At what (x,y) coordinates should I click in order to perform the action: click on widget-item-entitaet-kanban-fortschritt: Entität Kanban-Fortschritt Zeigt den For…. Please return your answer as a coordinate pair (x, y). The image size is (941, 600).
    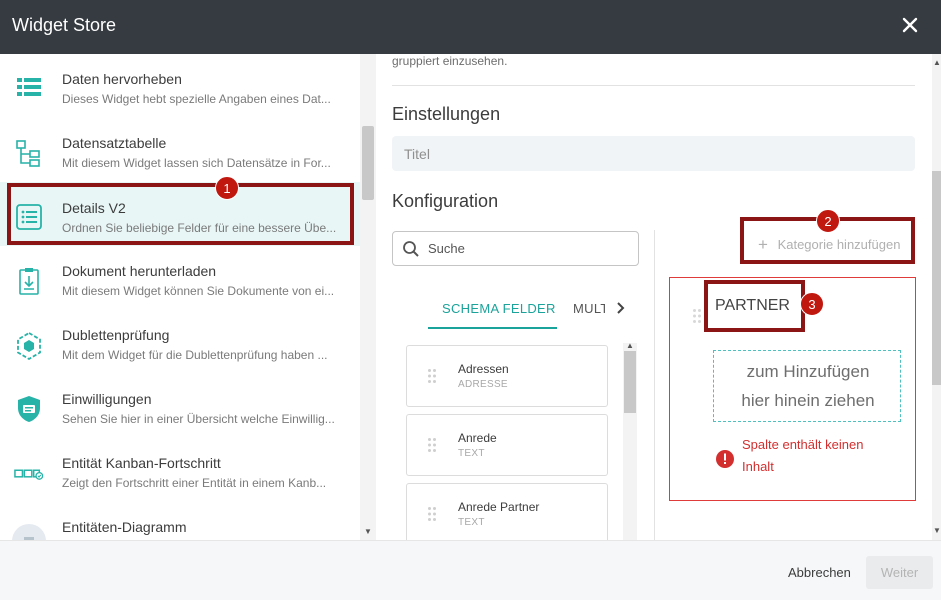
    Looking at the image, I should click on (180, 470).